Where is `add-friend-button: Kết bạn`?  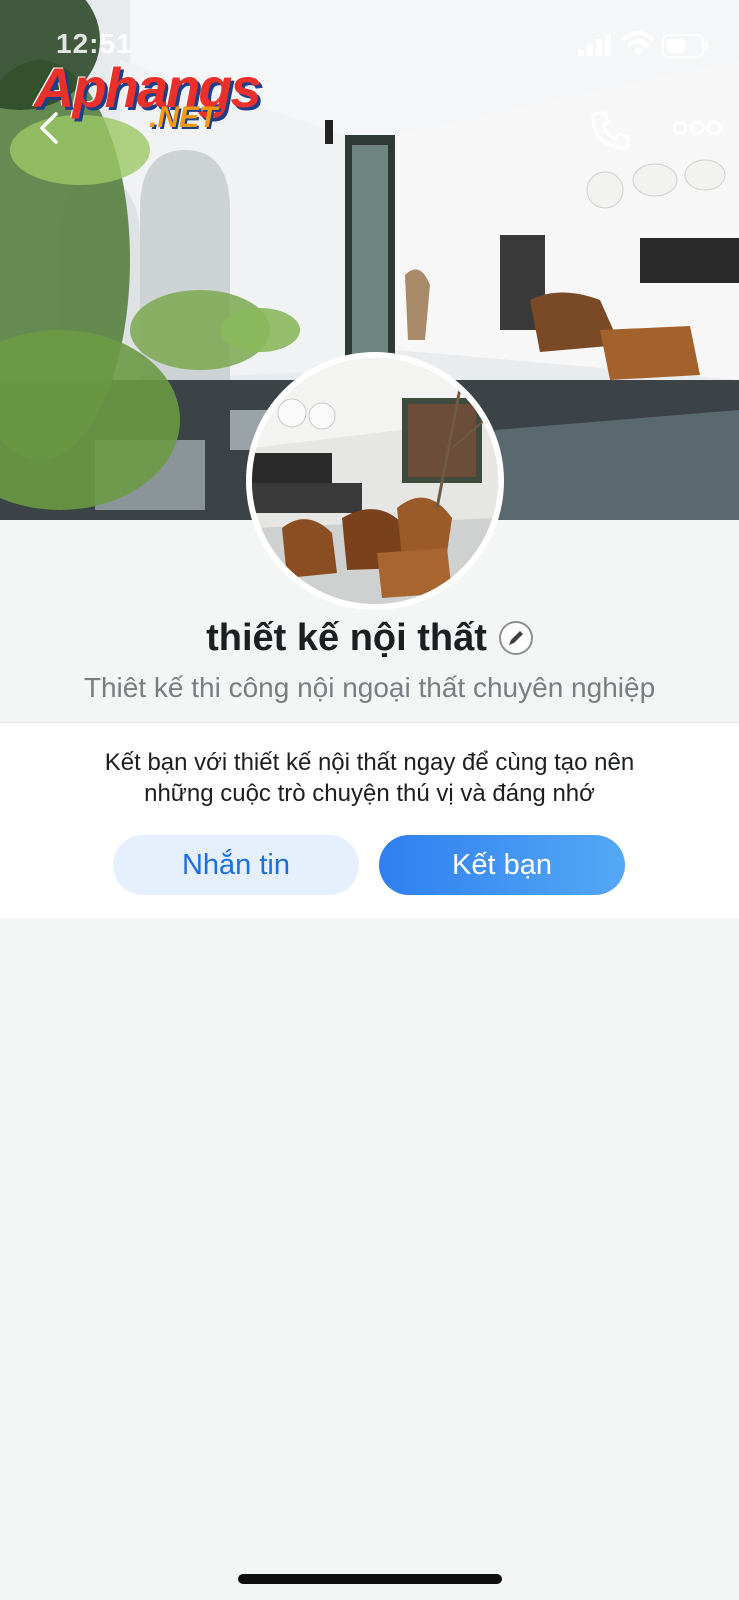
add-friend-button: Kết bạn is located at coordinates (502, 865).